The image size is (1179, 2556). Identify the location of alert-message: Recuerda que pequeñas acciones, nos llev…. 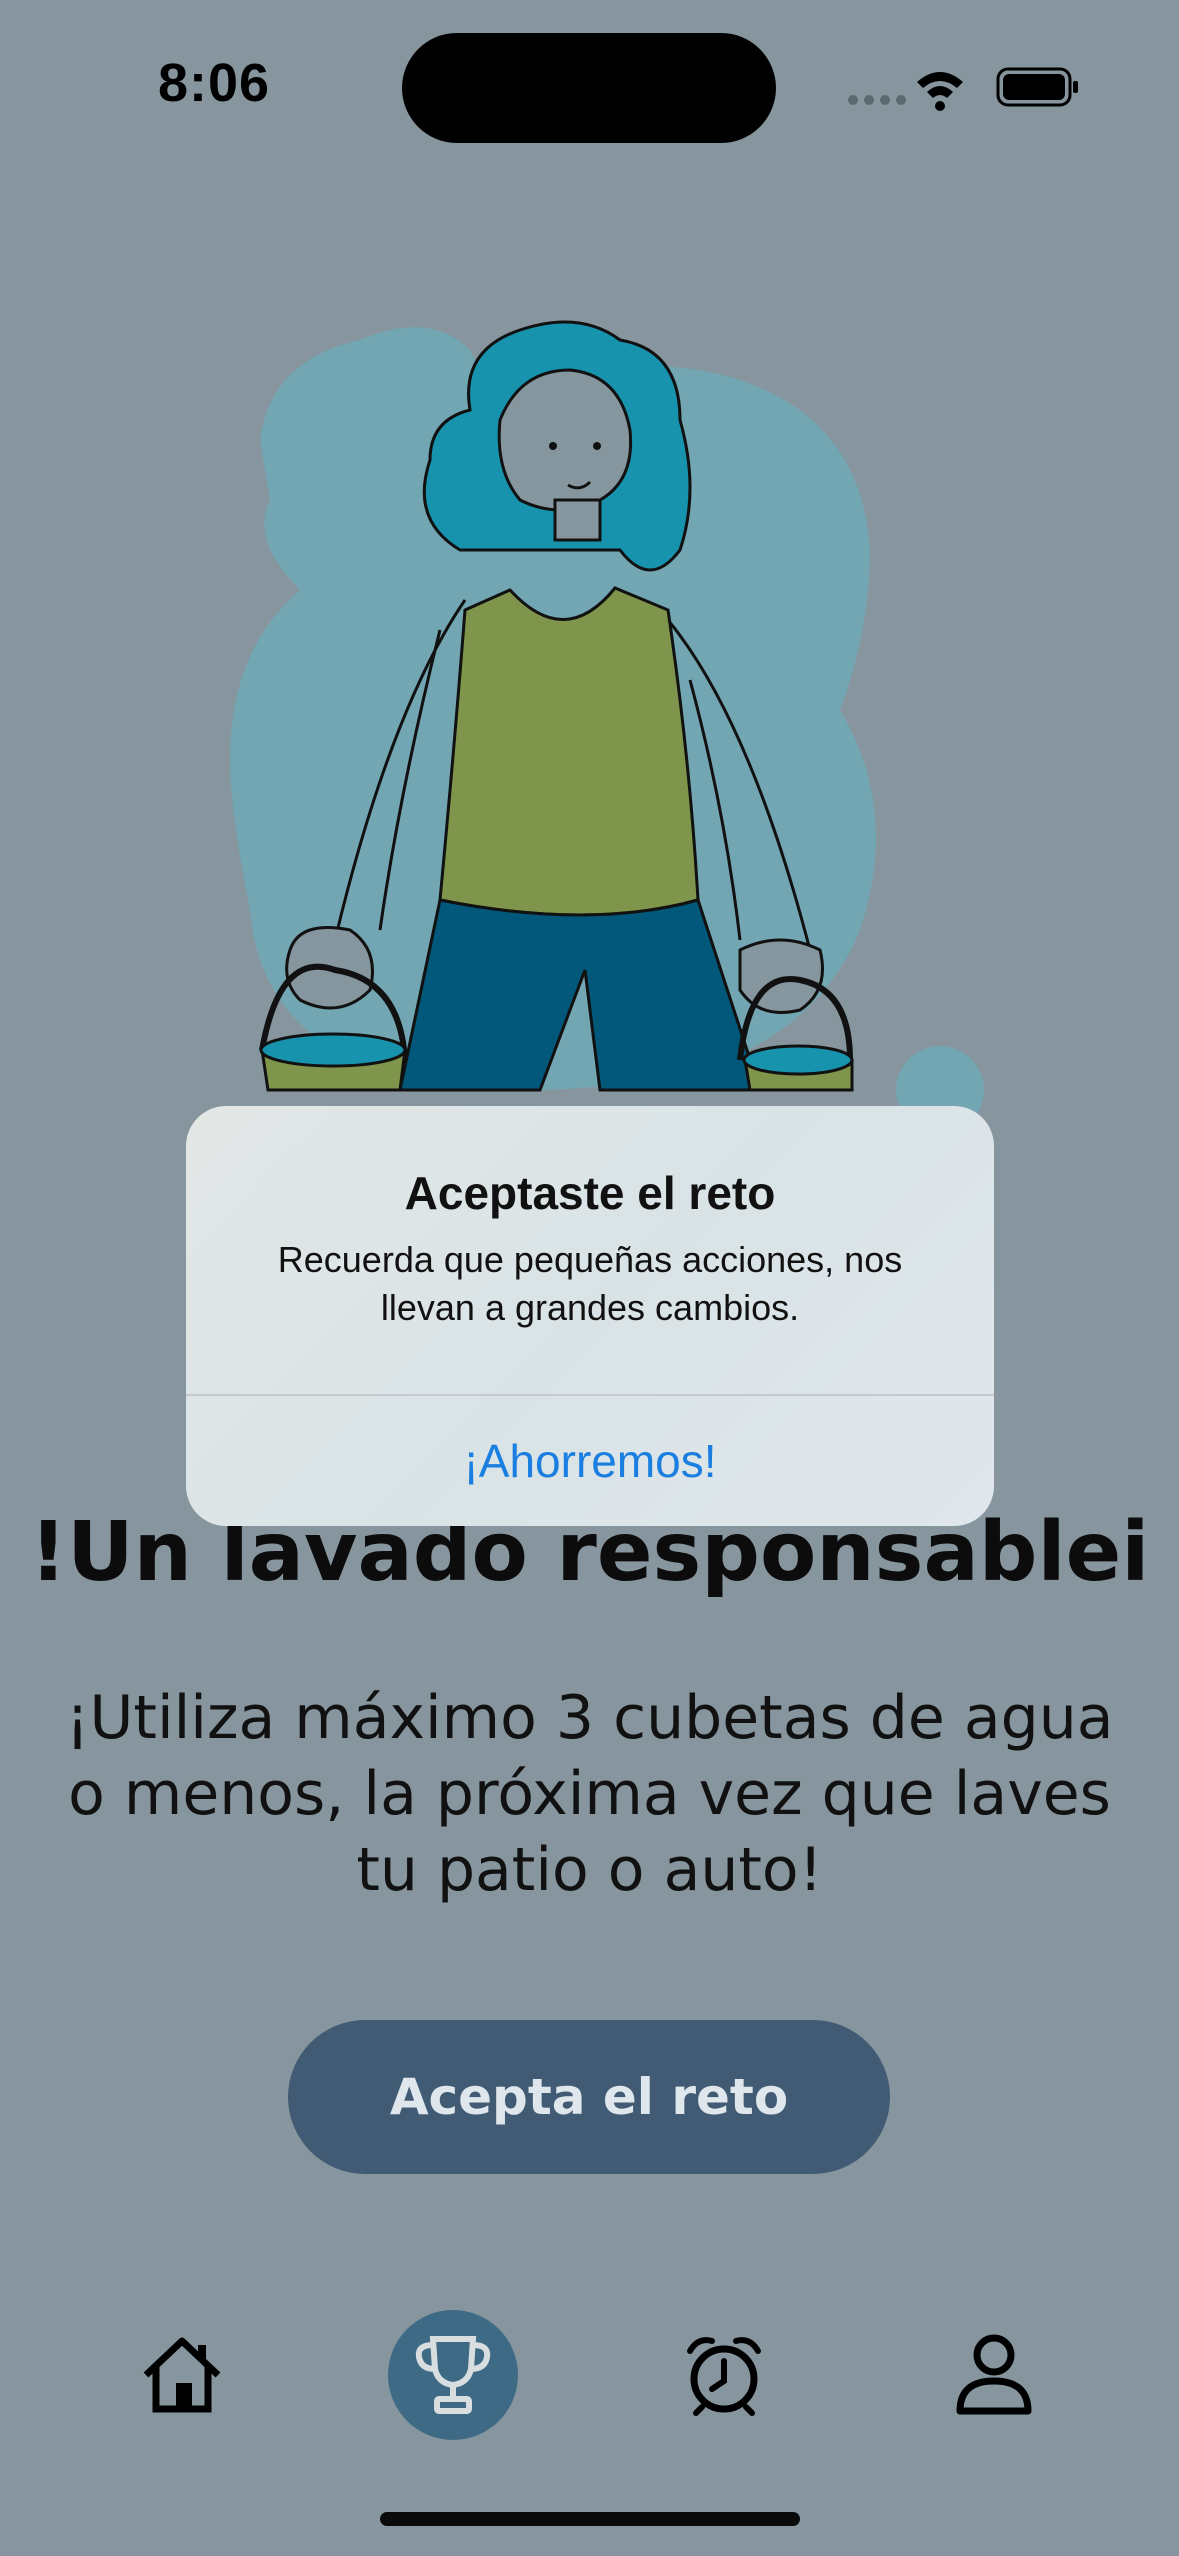
(590, 1283).